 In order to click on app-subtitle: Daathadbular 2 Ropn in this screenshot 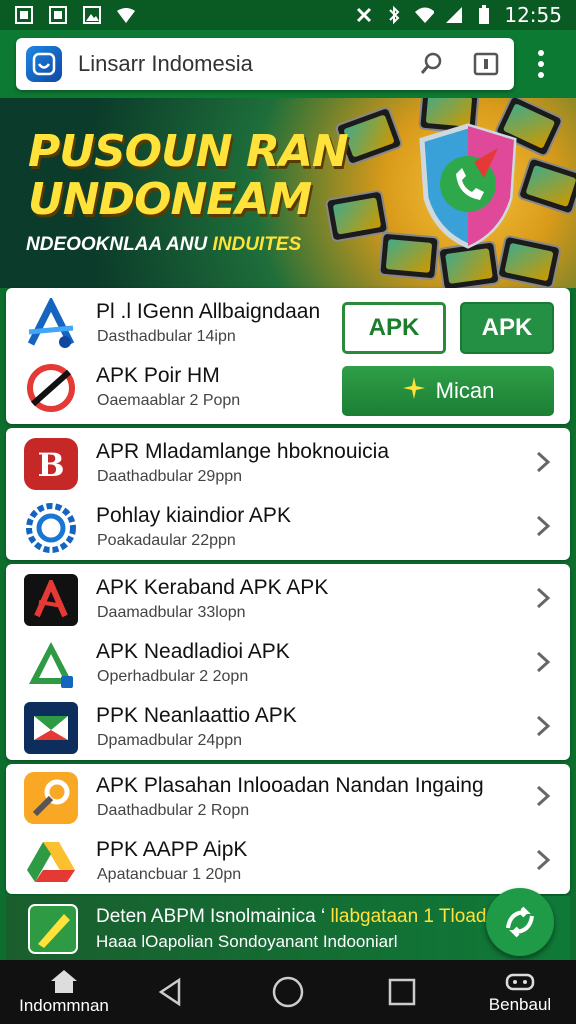, I will do `click(173, 810)`.